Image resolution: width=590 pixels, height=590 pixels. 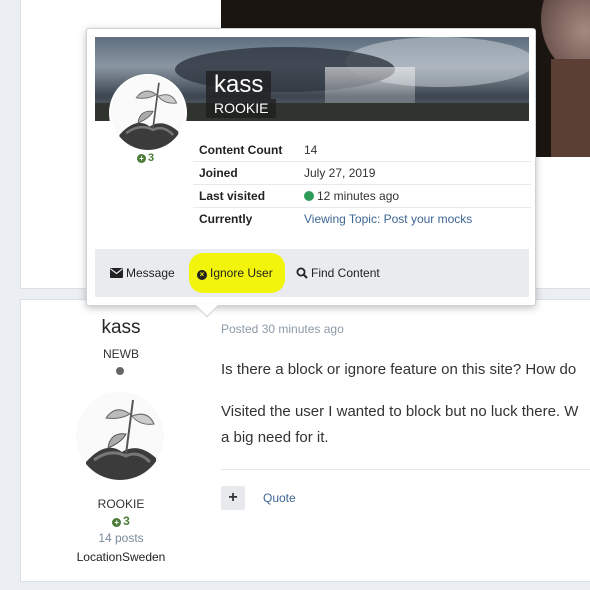 I want to click on stat-label: Currently, so click(x=226, y=219).